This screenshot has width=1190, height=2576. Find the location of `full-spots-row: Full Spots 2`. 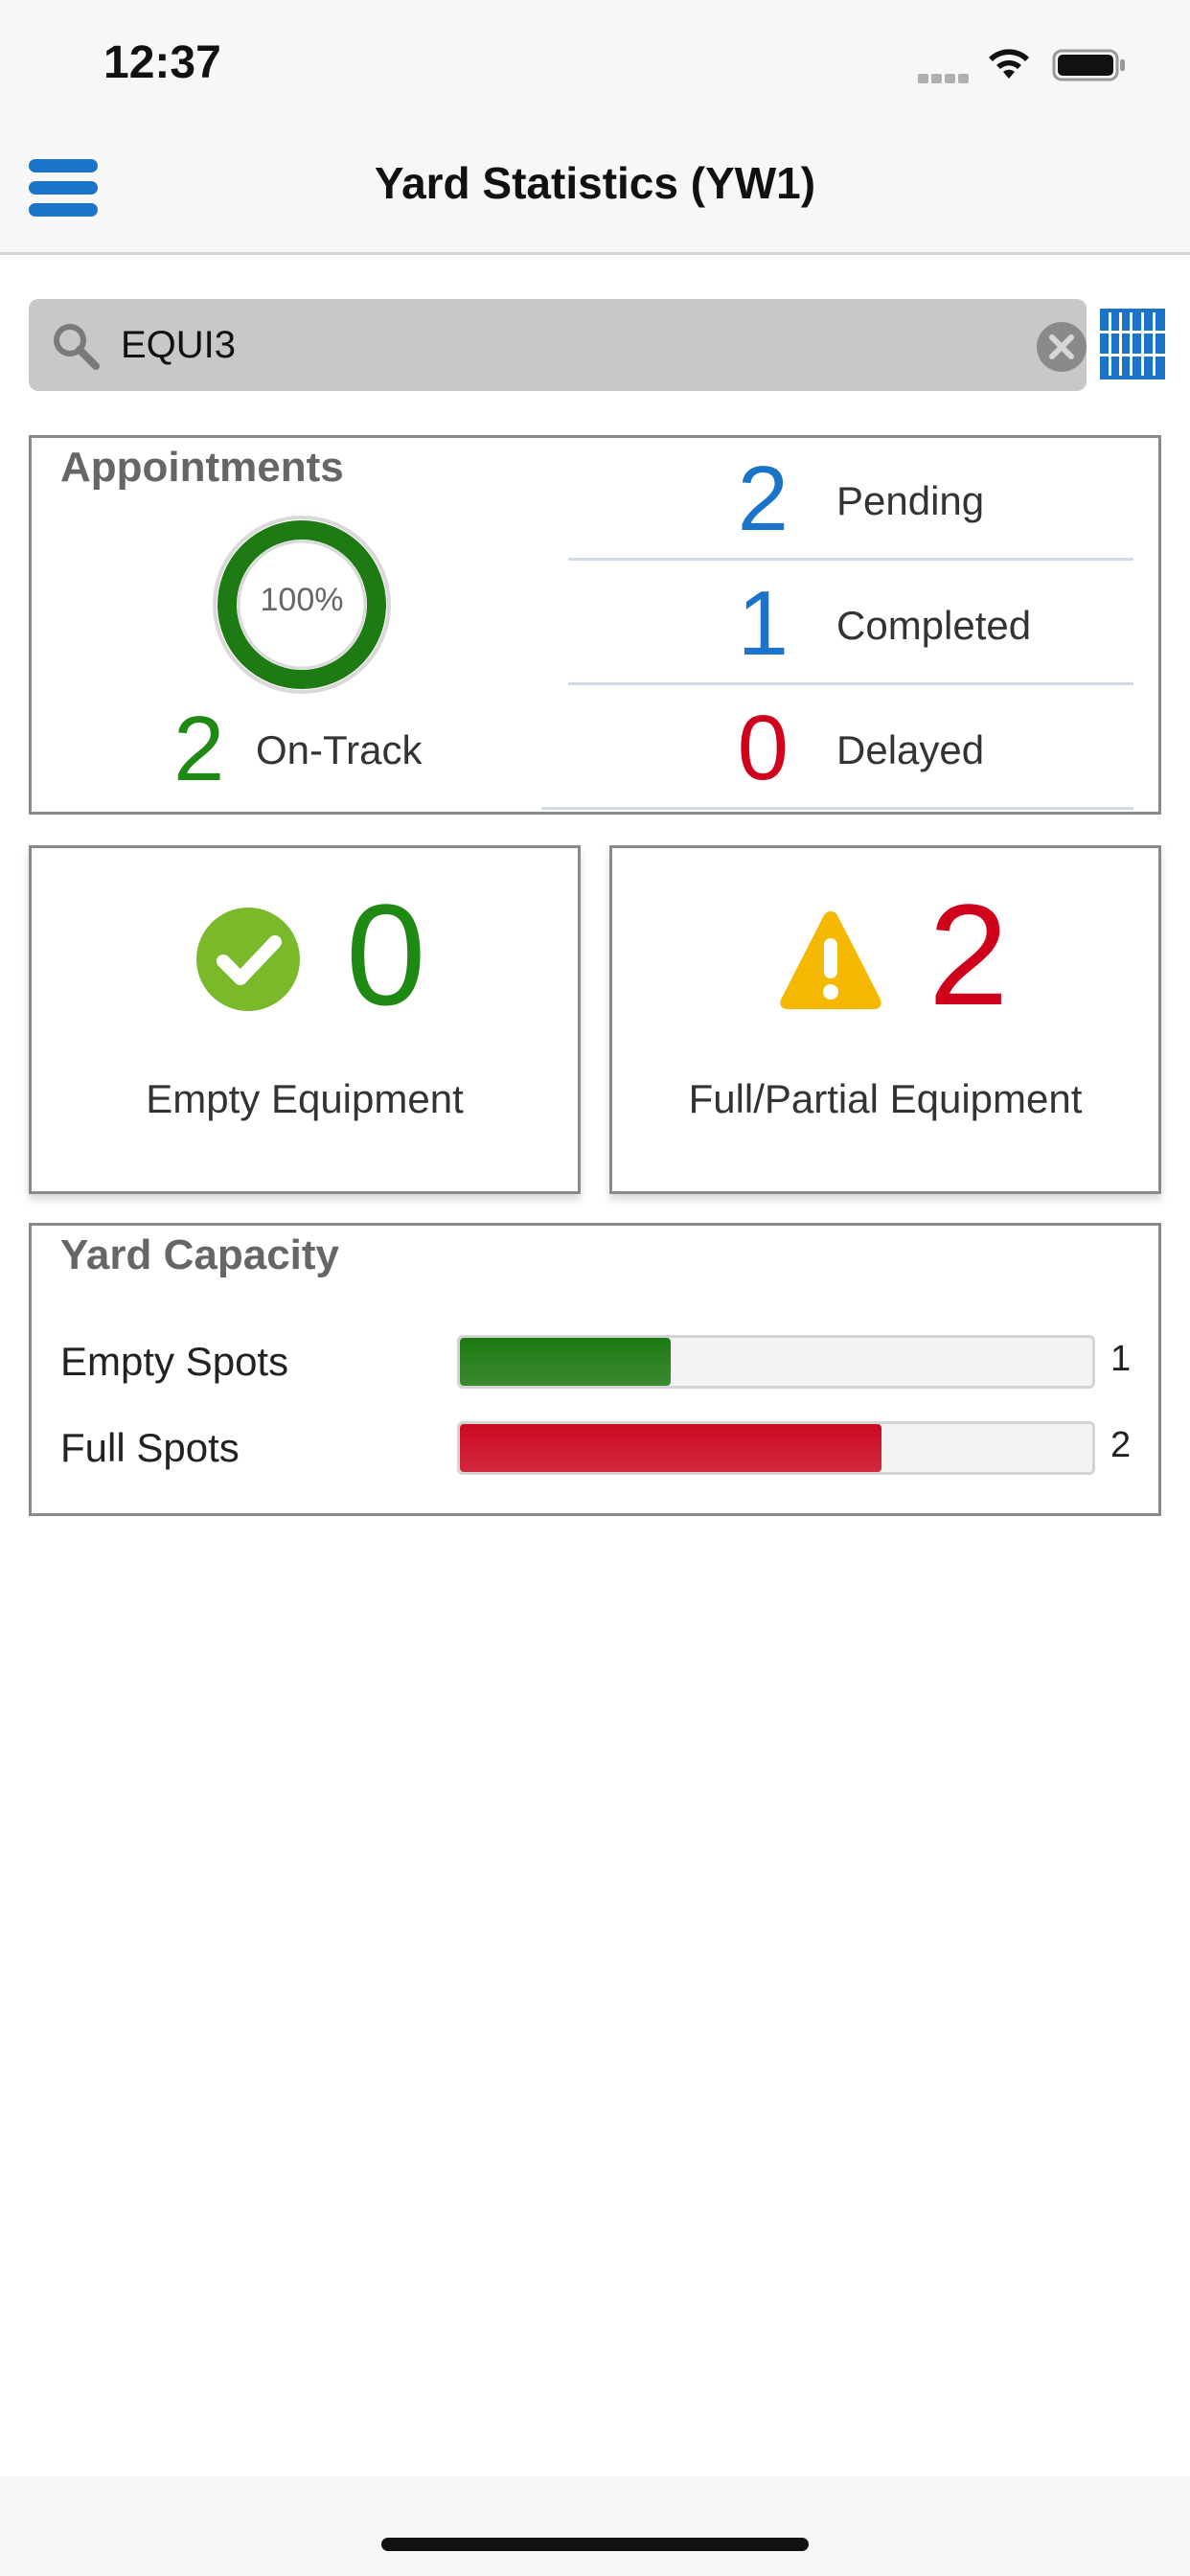

full-spots-row: Full Spots 2 is located at coordinates (595, 1446).